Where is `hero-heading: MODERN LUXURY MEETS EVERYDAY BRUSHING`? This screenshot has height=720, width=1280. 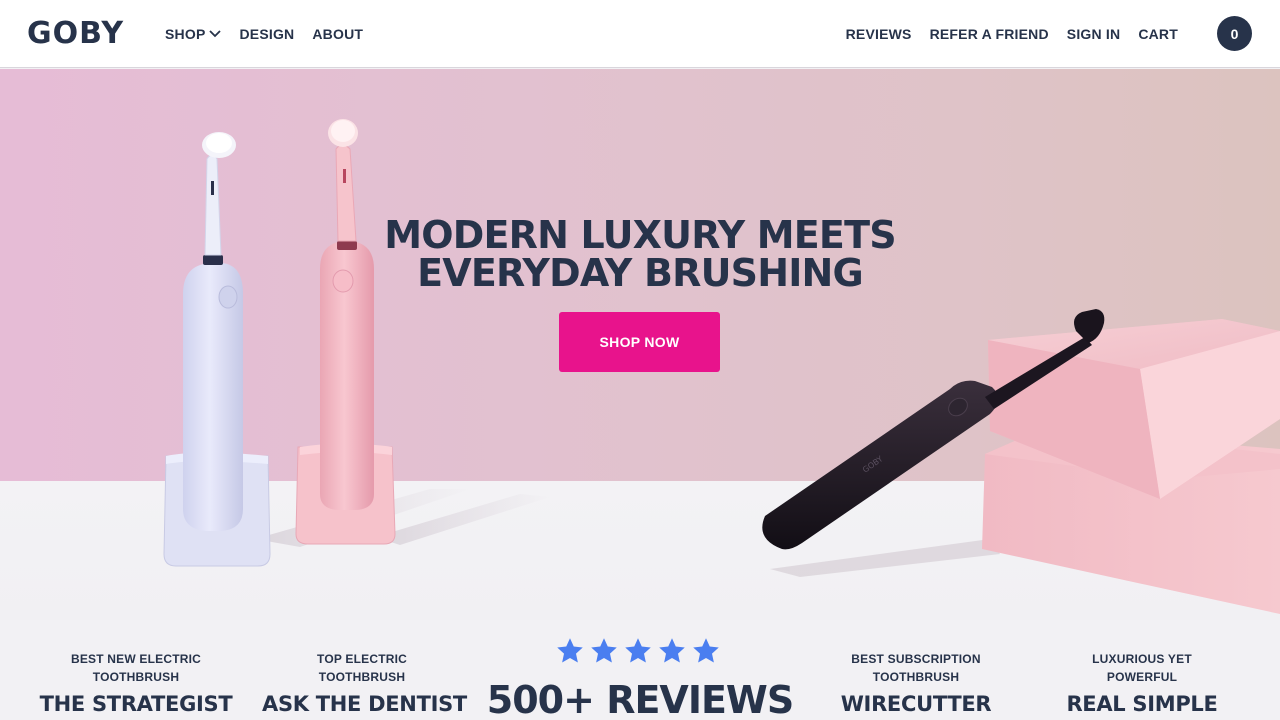 hero-heading: MODERN LUXURY MEETS EVERYDAY BRUSHING is located at coordinates (640, 254).